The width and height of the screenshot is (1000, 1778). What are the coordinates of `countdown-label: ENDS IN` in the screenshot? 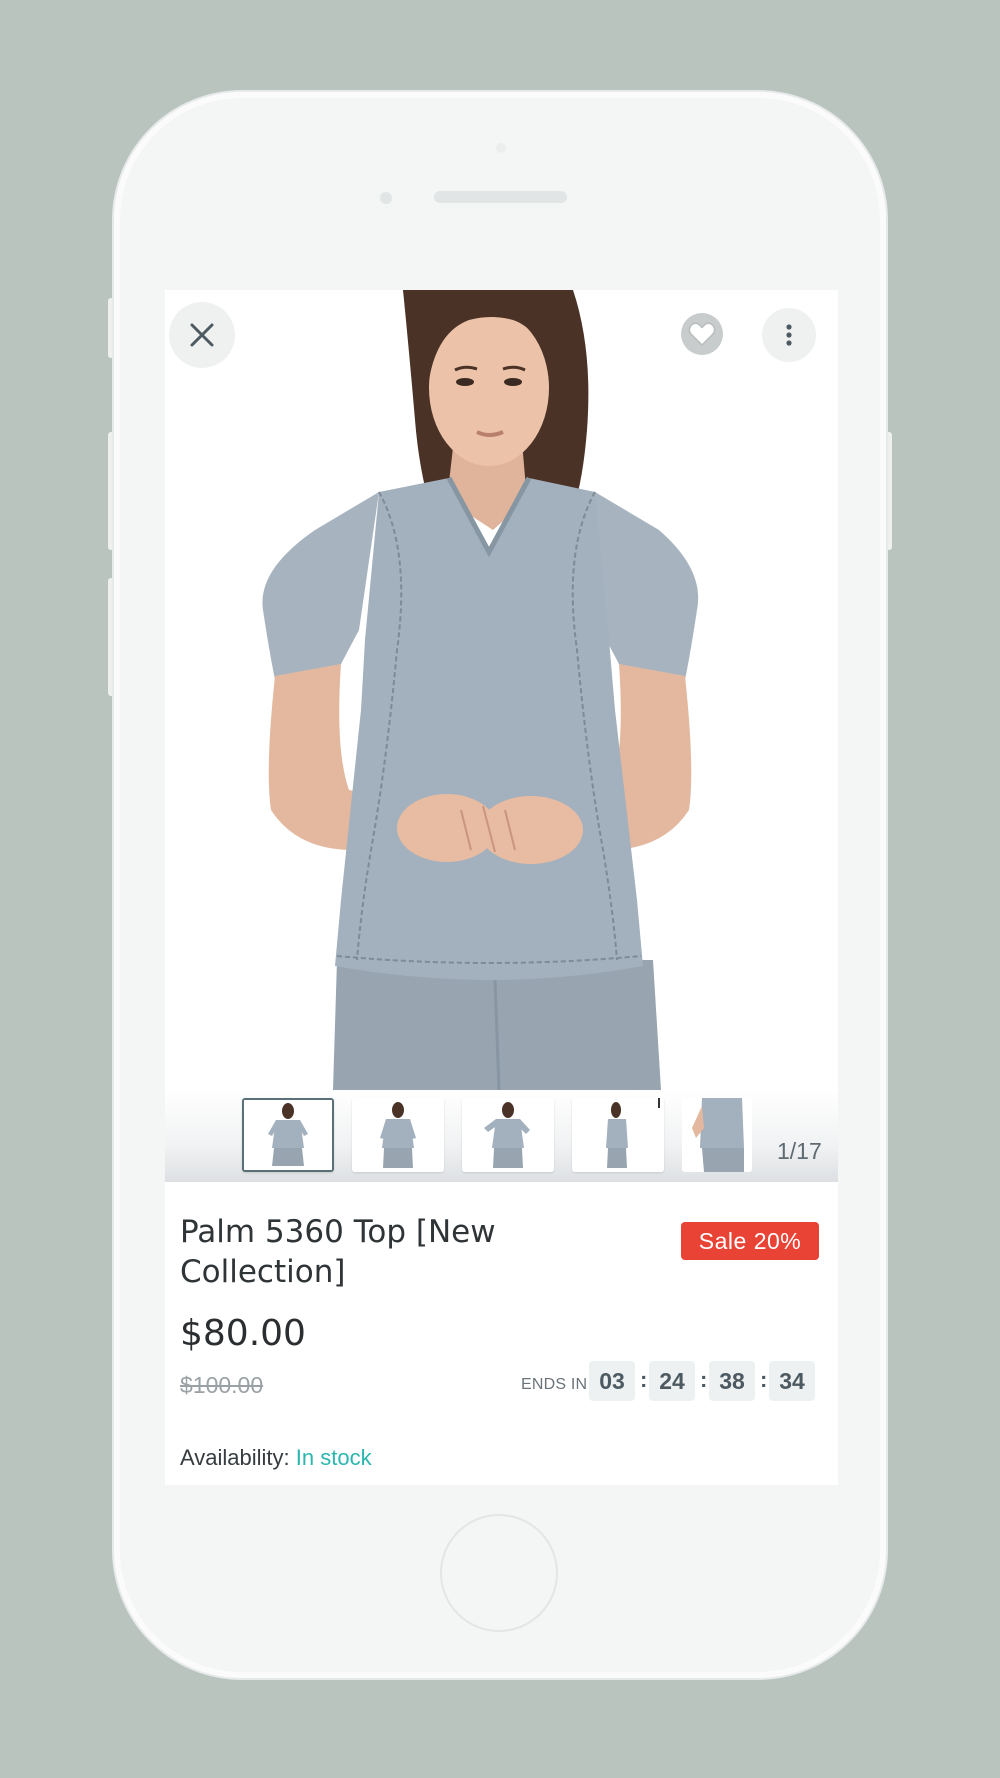 It's located at (554, 1384).